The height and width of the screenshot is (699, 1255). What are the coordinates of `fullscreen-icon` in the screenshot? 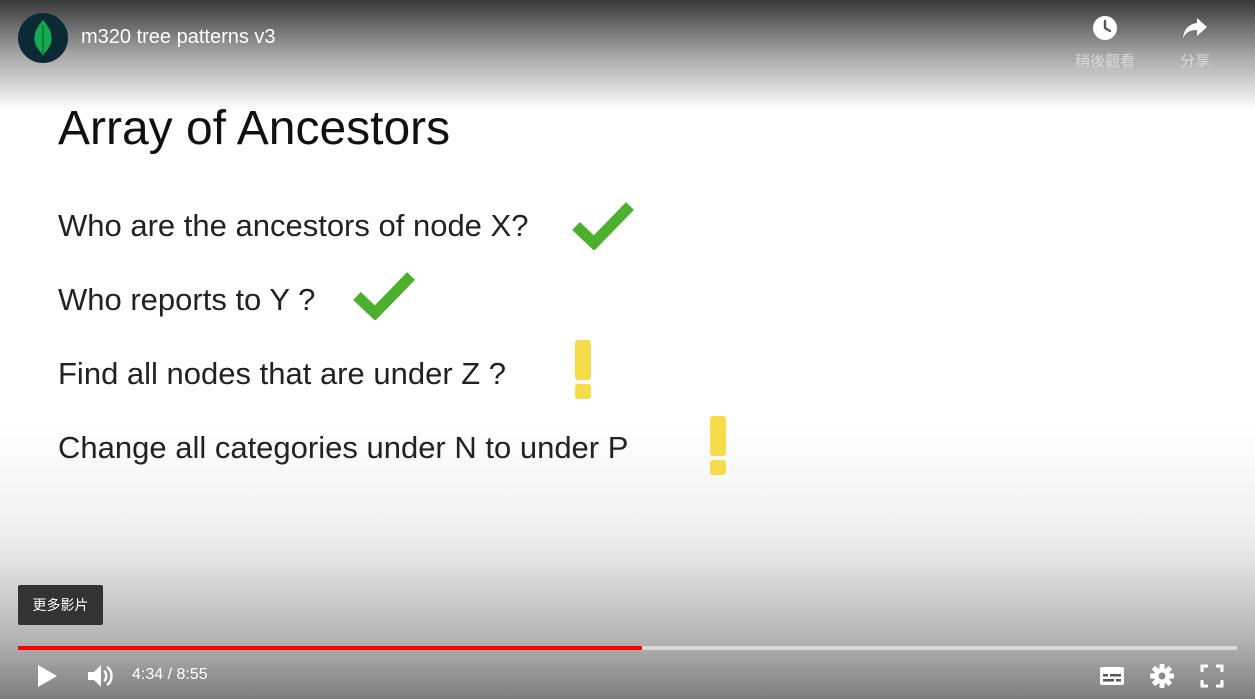 It's located at (1212, 676).